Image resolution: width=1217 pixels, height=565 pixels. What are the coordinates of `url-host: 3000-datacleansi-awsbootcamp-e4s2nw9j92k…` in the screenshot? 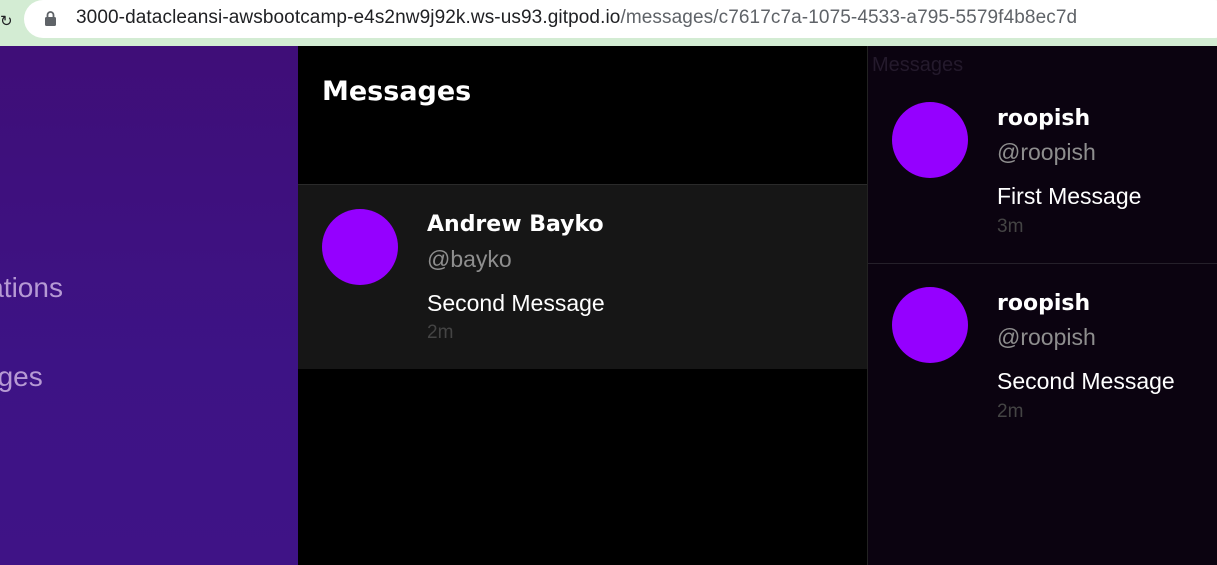 It's located at (348, 17).